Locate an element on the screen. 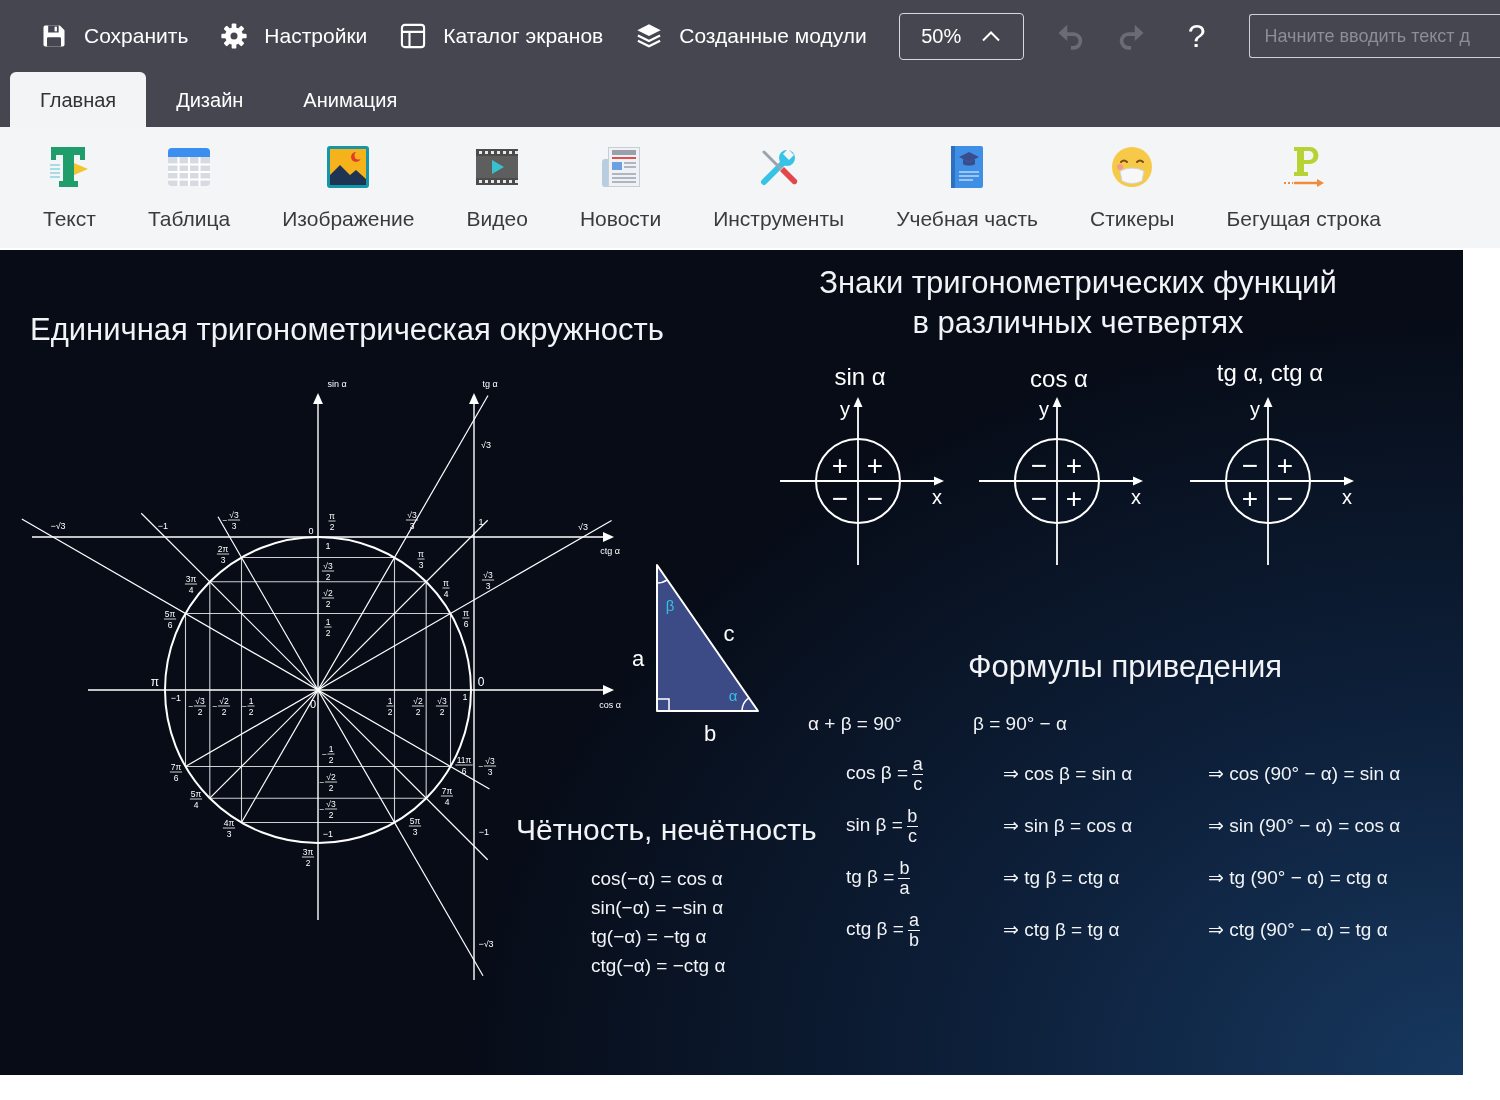  axis-label: sin α is located at coordinates (337, 384).